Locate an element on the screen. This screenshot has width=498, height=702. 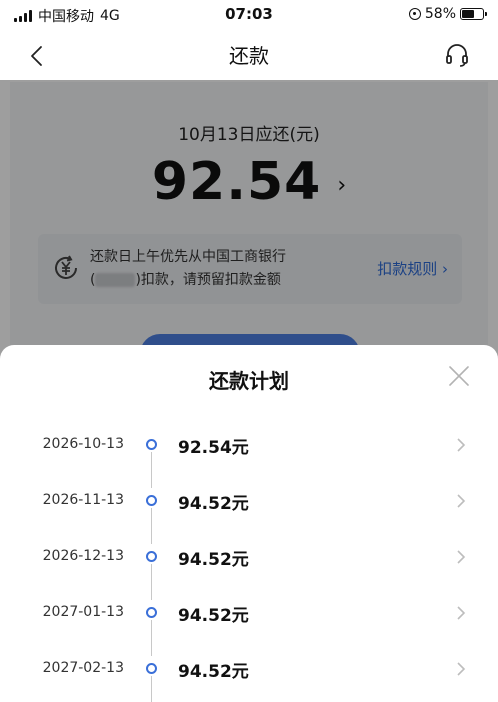
plan-row: 2027-02-13 94.52元 is located at coordinates (249, 673).